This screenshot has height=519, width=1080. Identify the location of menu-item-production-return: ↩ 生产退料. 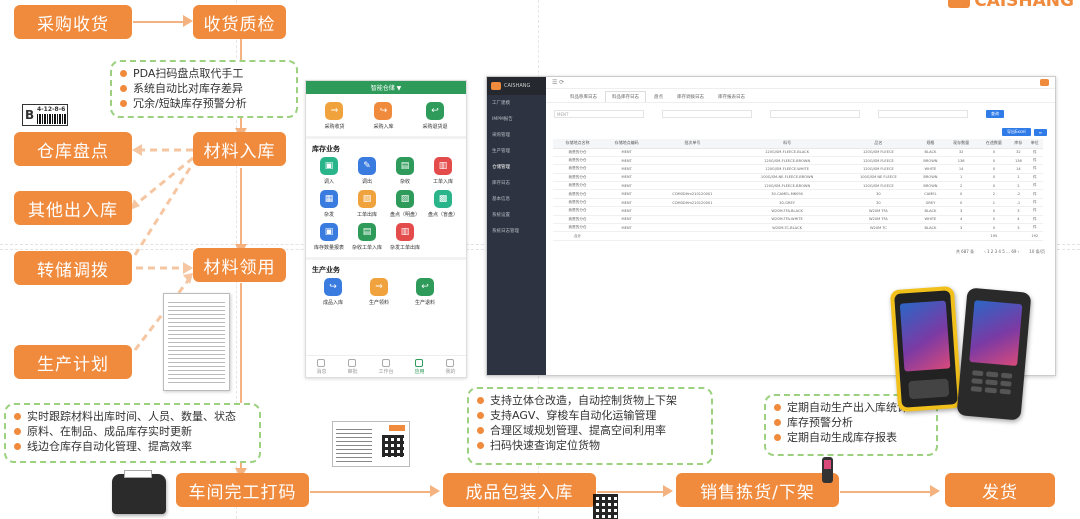
(425, 292).